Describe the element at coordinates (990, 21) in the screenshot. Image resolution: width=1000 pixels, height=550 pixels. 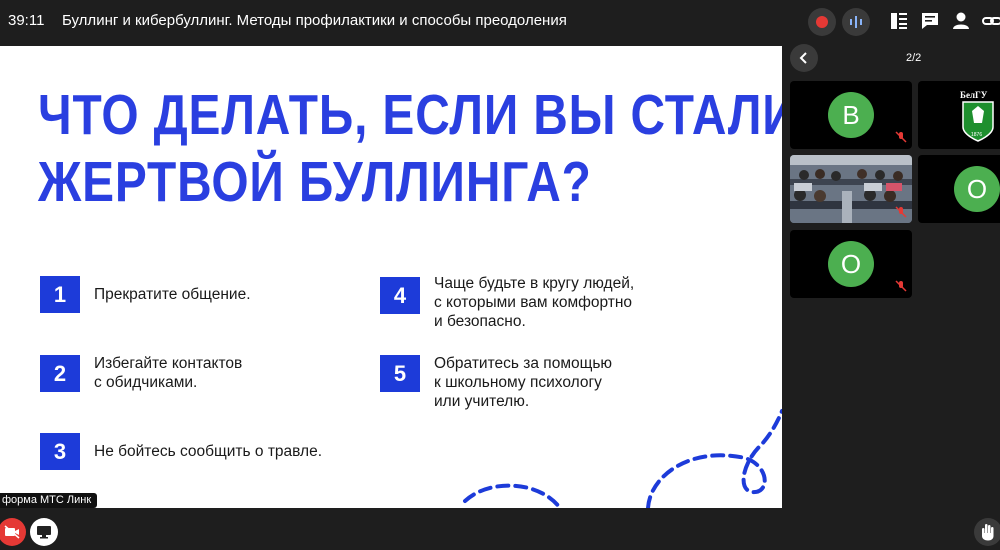
I see `link-icon` at that location.